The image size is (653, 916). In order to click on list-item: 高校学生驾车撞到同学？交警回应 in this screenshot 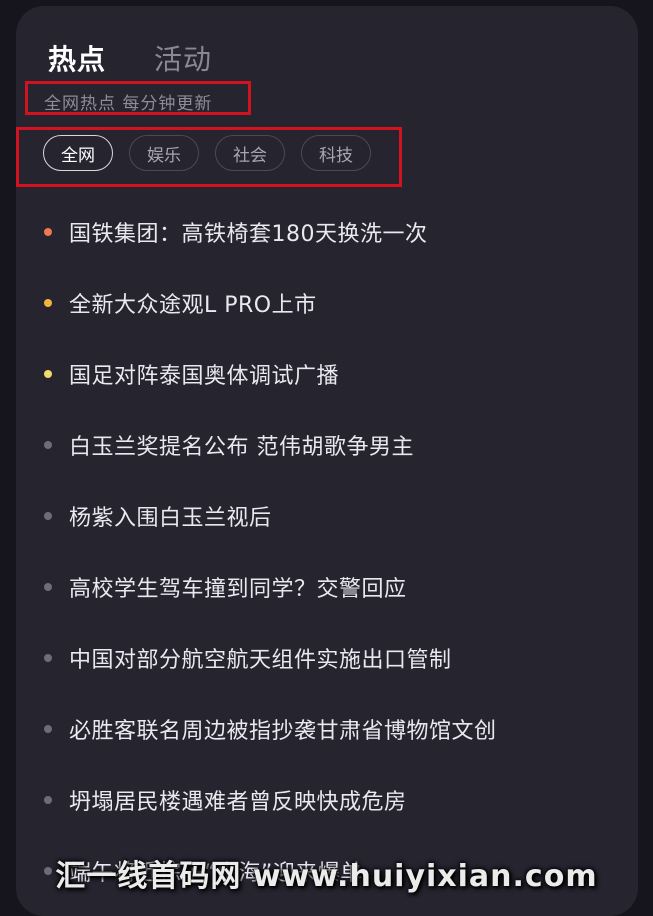, I will do `click(327, 586)`.